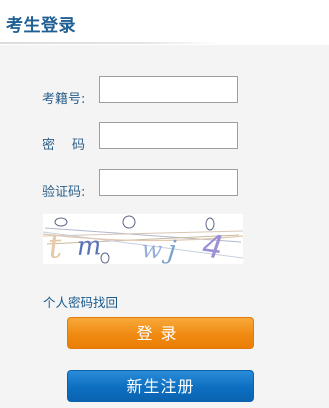 The width and height of the screenshot is (329, 408). Describe the element at coordinates (64, 99) in the screenshot. I see `exam-id-label: 考籍号:` at that location.